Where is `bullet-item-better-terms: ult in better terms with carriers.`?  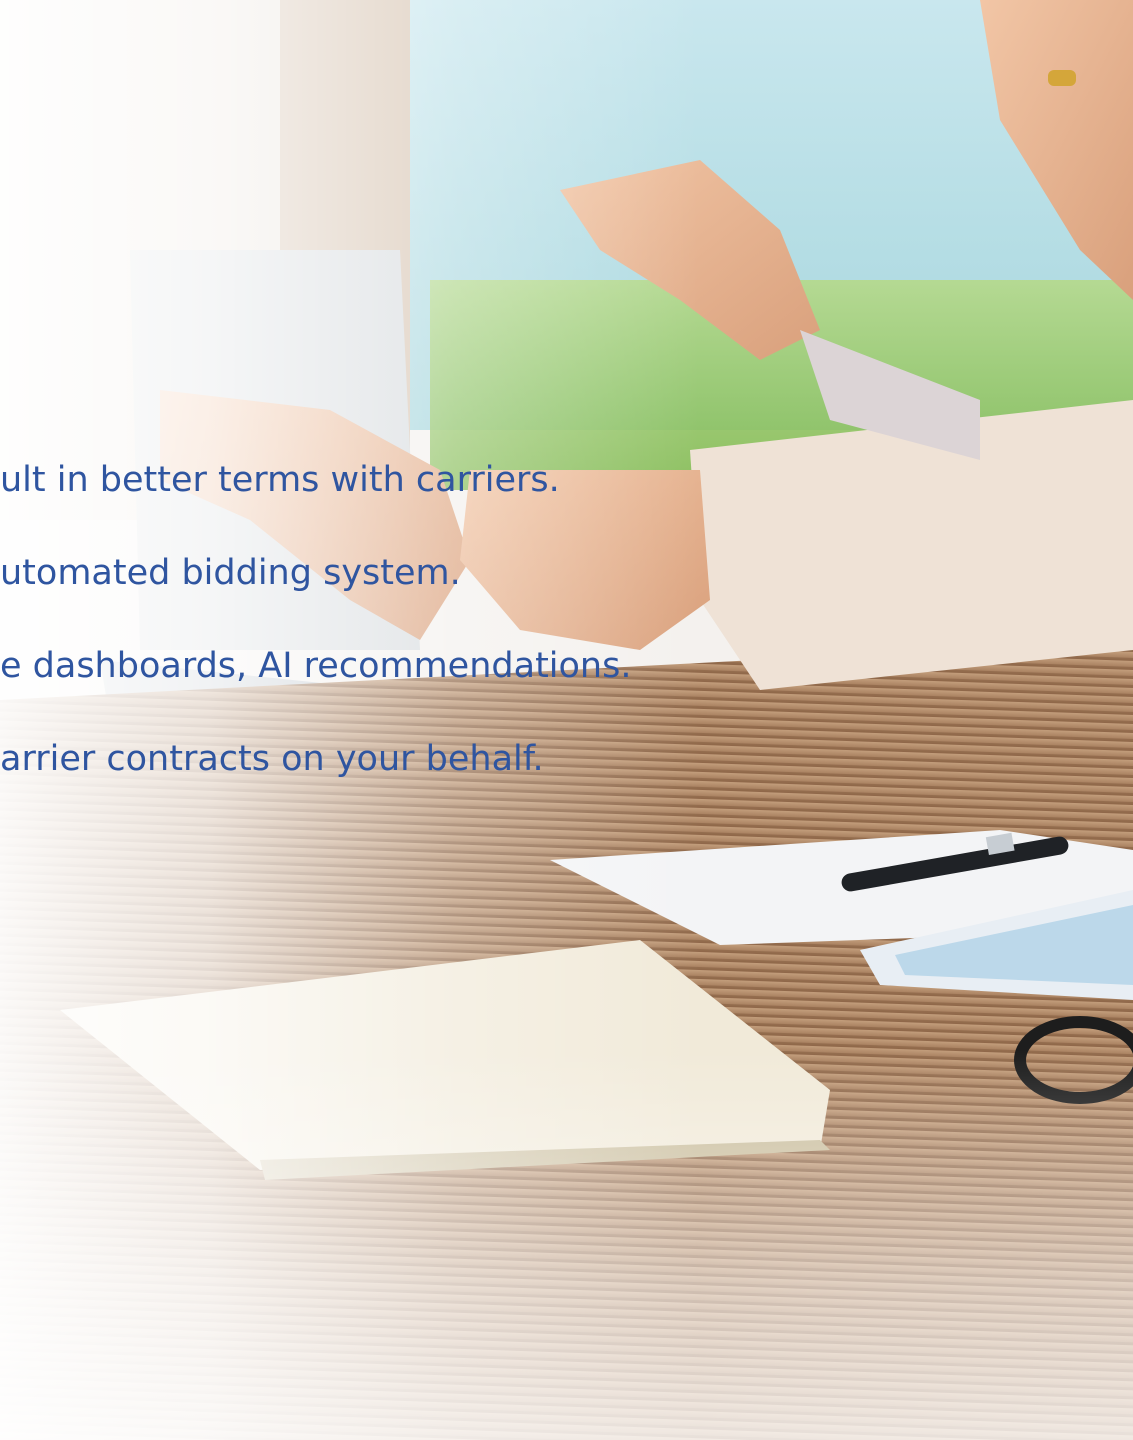
bullet-item-better-terms: ult in better terms with carriers. is located at coordinates (280, 480).